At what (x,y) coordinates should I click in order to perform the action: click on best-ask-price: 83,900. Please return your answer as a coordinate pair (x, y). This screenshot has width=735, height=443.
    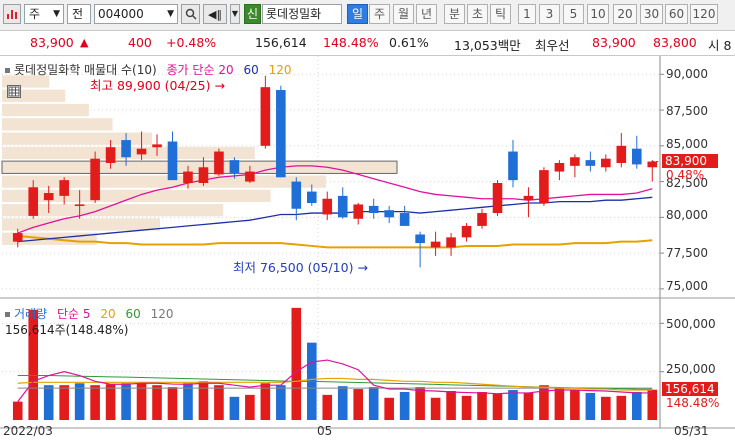
    Looking at the image, I should click on (614, 42).